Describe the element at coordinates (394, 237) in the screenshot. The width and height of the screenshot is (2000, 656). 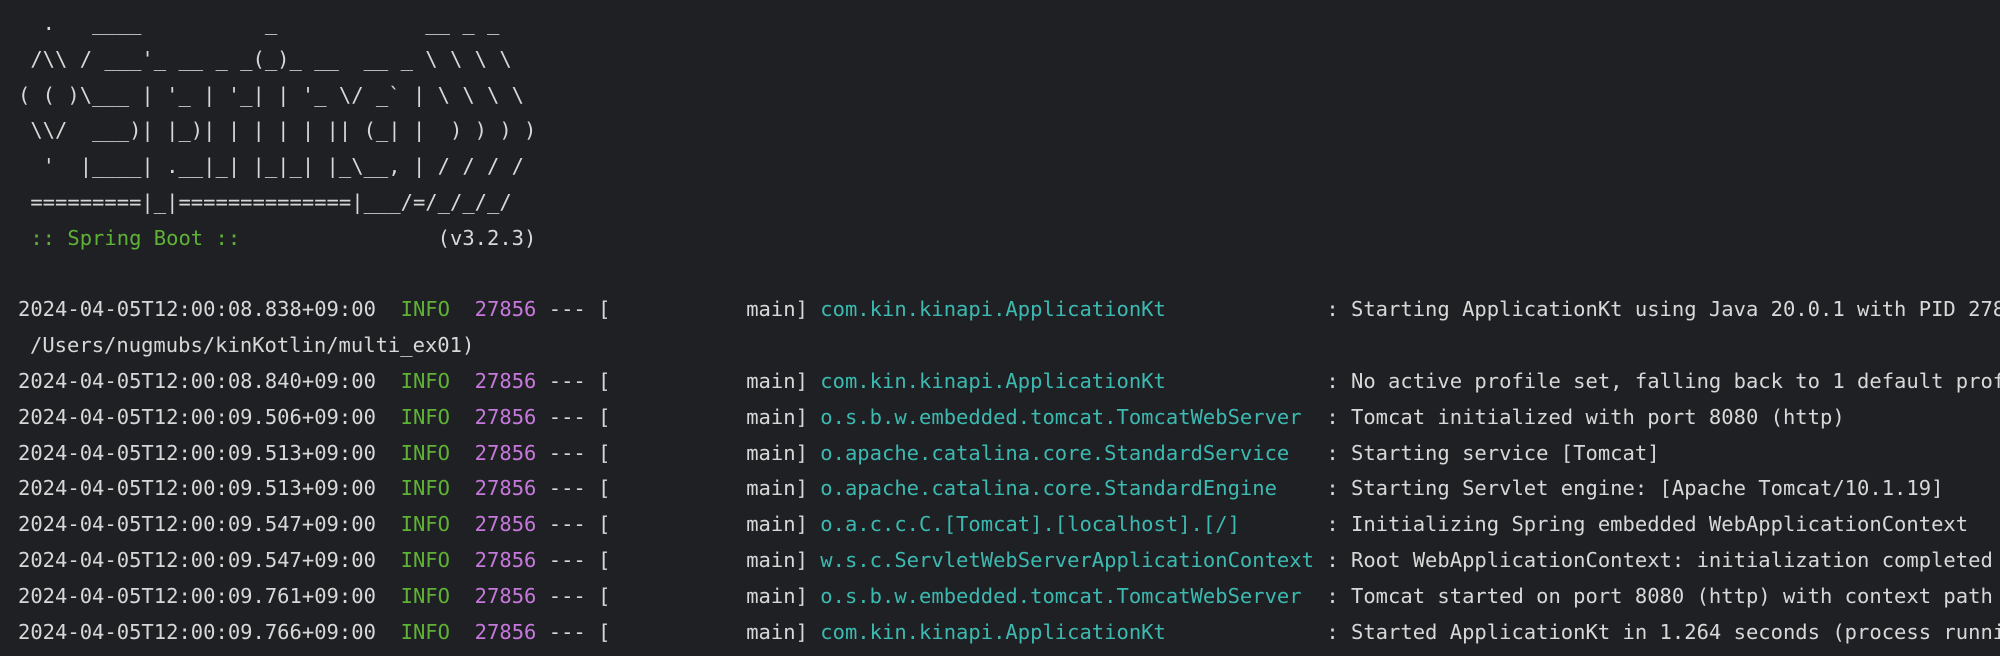
I see `spring-boot-version: (v3.2.3)` at that location.